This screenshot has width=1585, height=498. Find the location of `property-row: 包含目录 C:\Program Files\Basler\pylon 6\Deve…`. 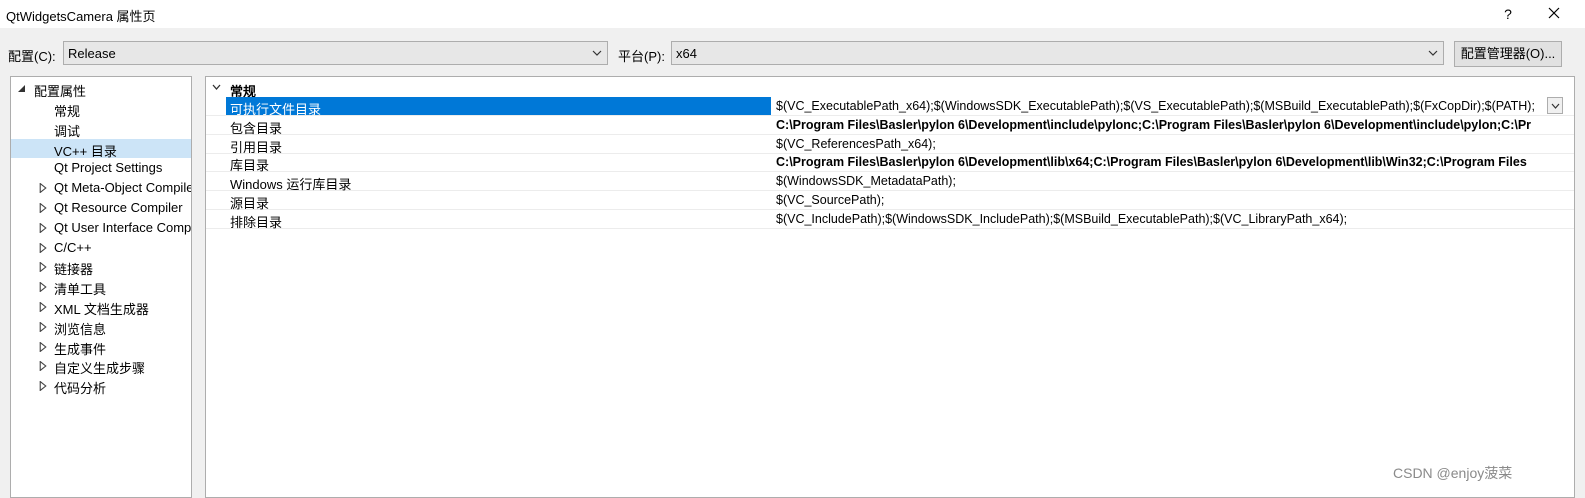

property-row: 包含目录 C:\Program Files\Basler\pylon 6\Deve… is located at coordinates (890, 126).